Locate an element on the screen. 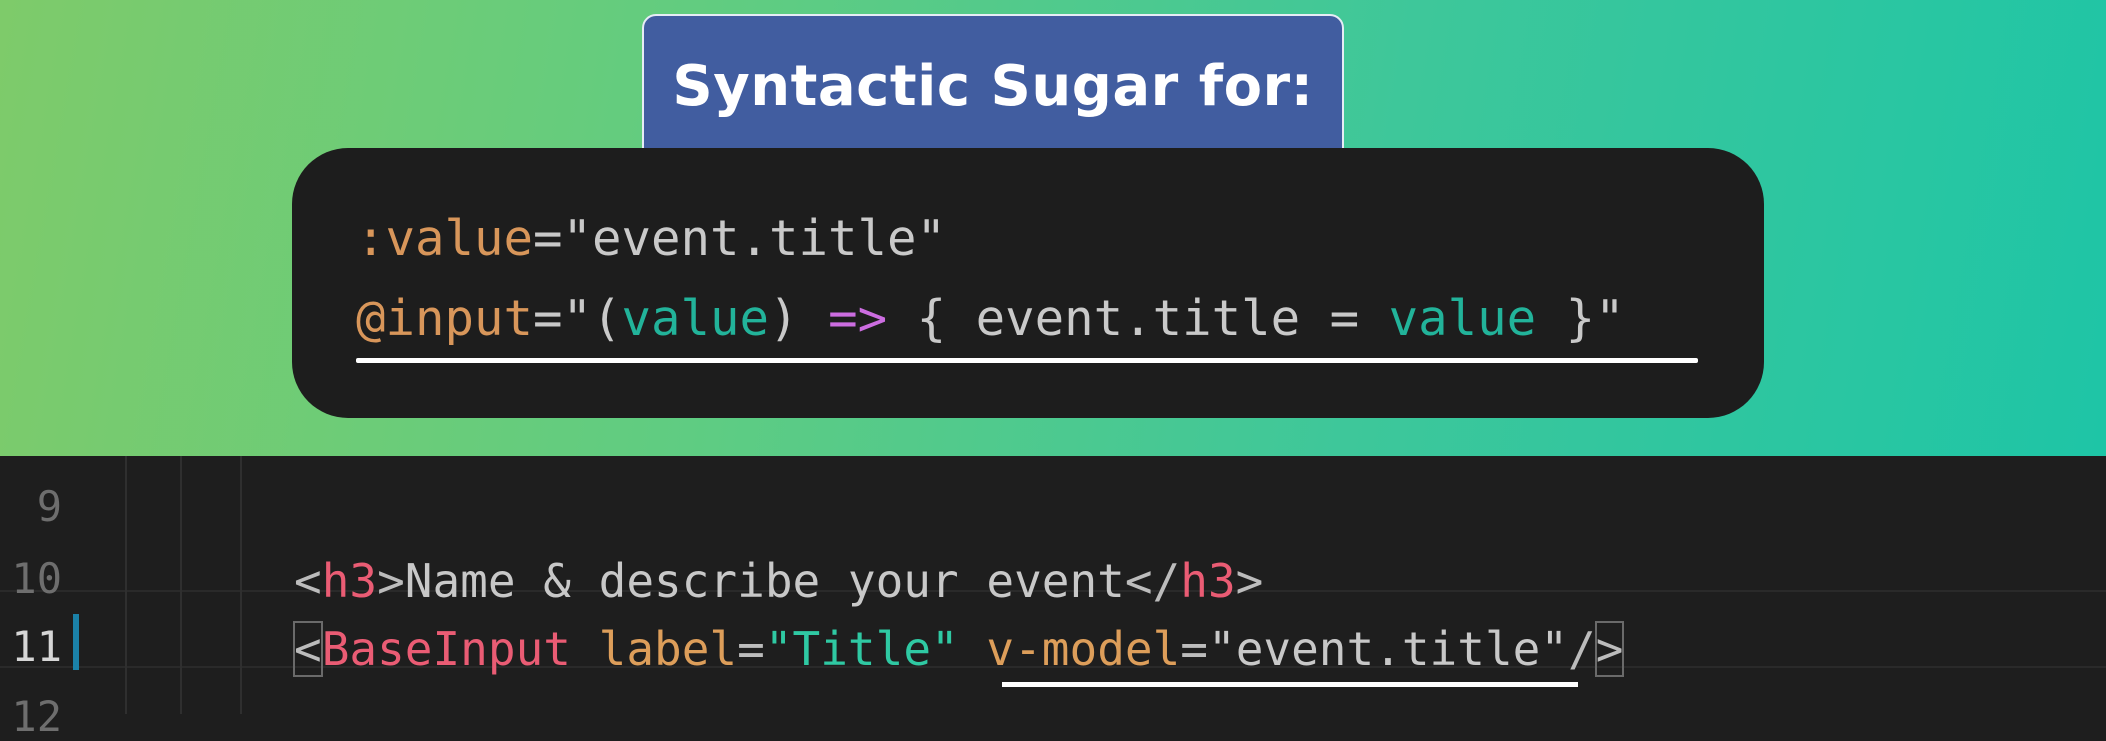 The image size is (2106, 741). tag-open-gt: > is located at coordinates (391, 581).